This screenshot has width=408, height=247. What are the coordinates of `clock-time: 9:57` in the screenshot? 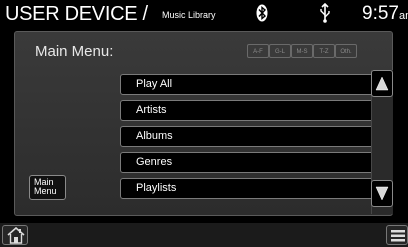 It's located at (380, 13).